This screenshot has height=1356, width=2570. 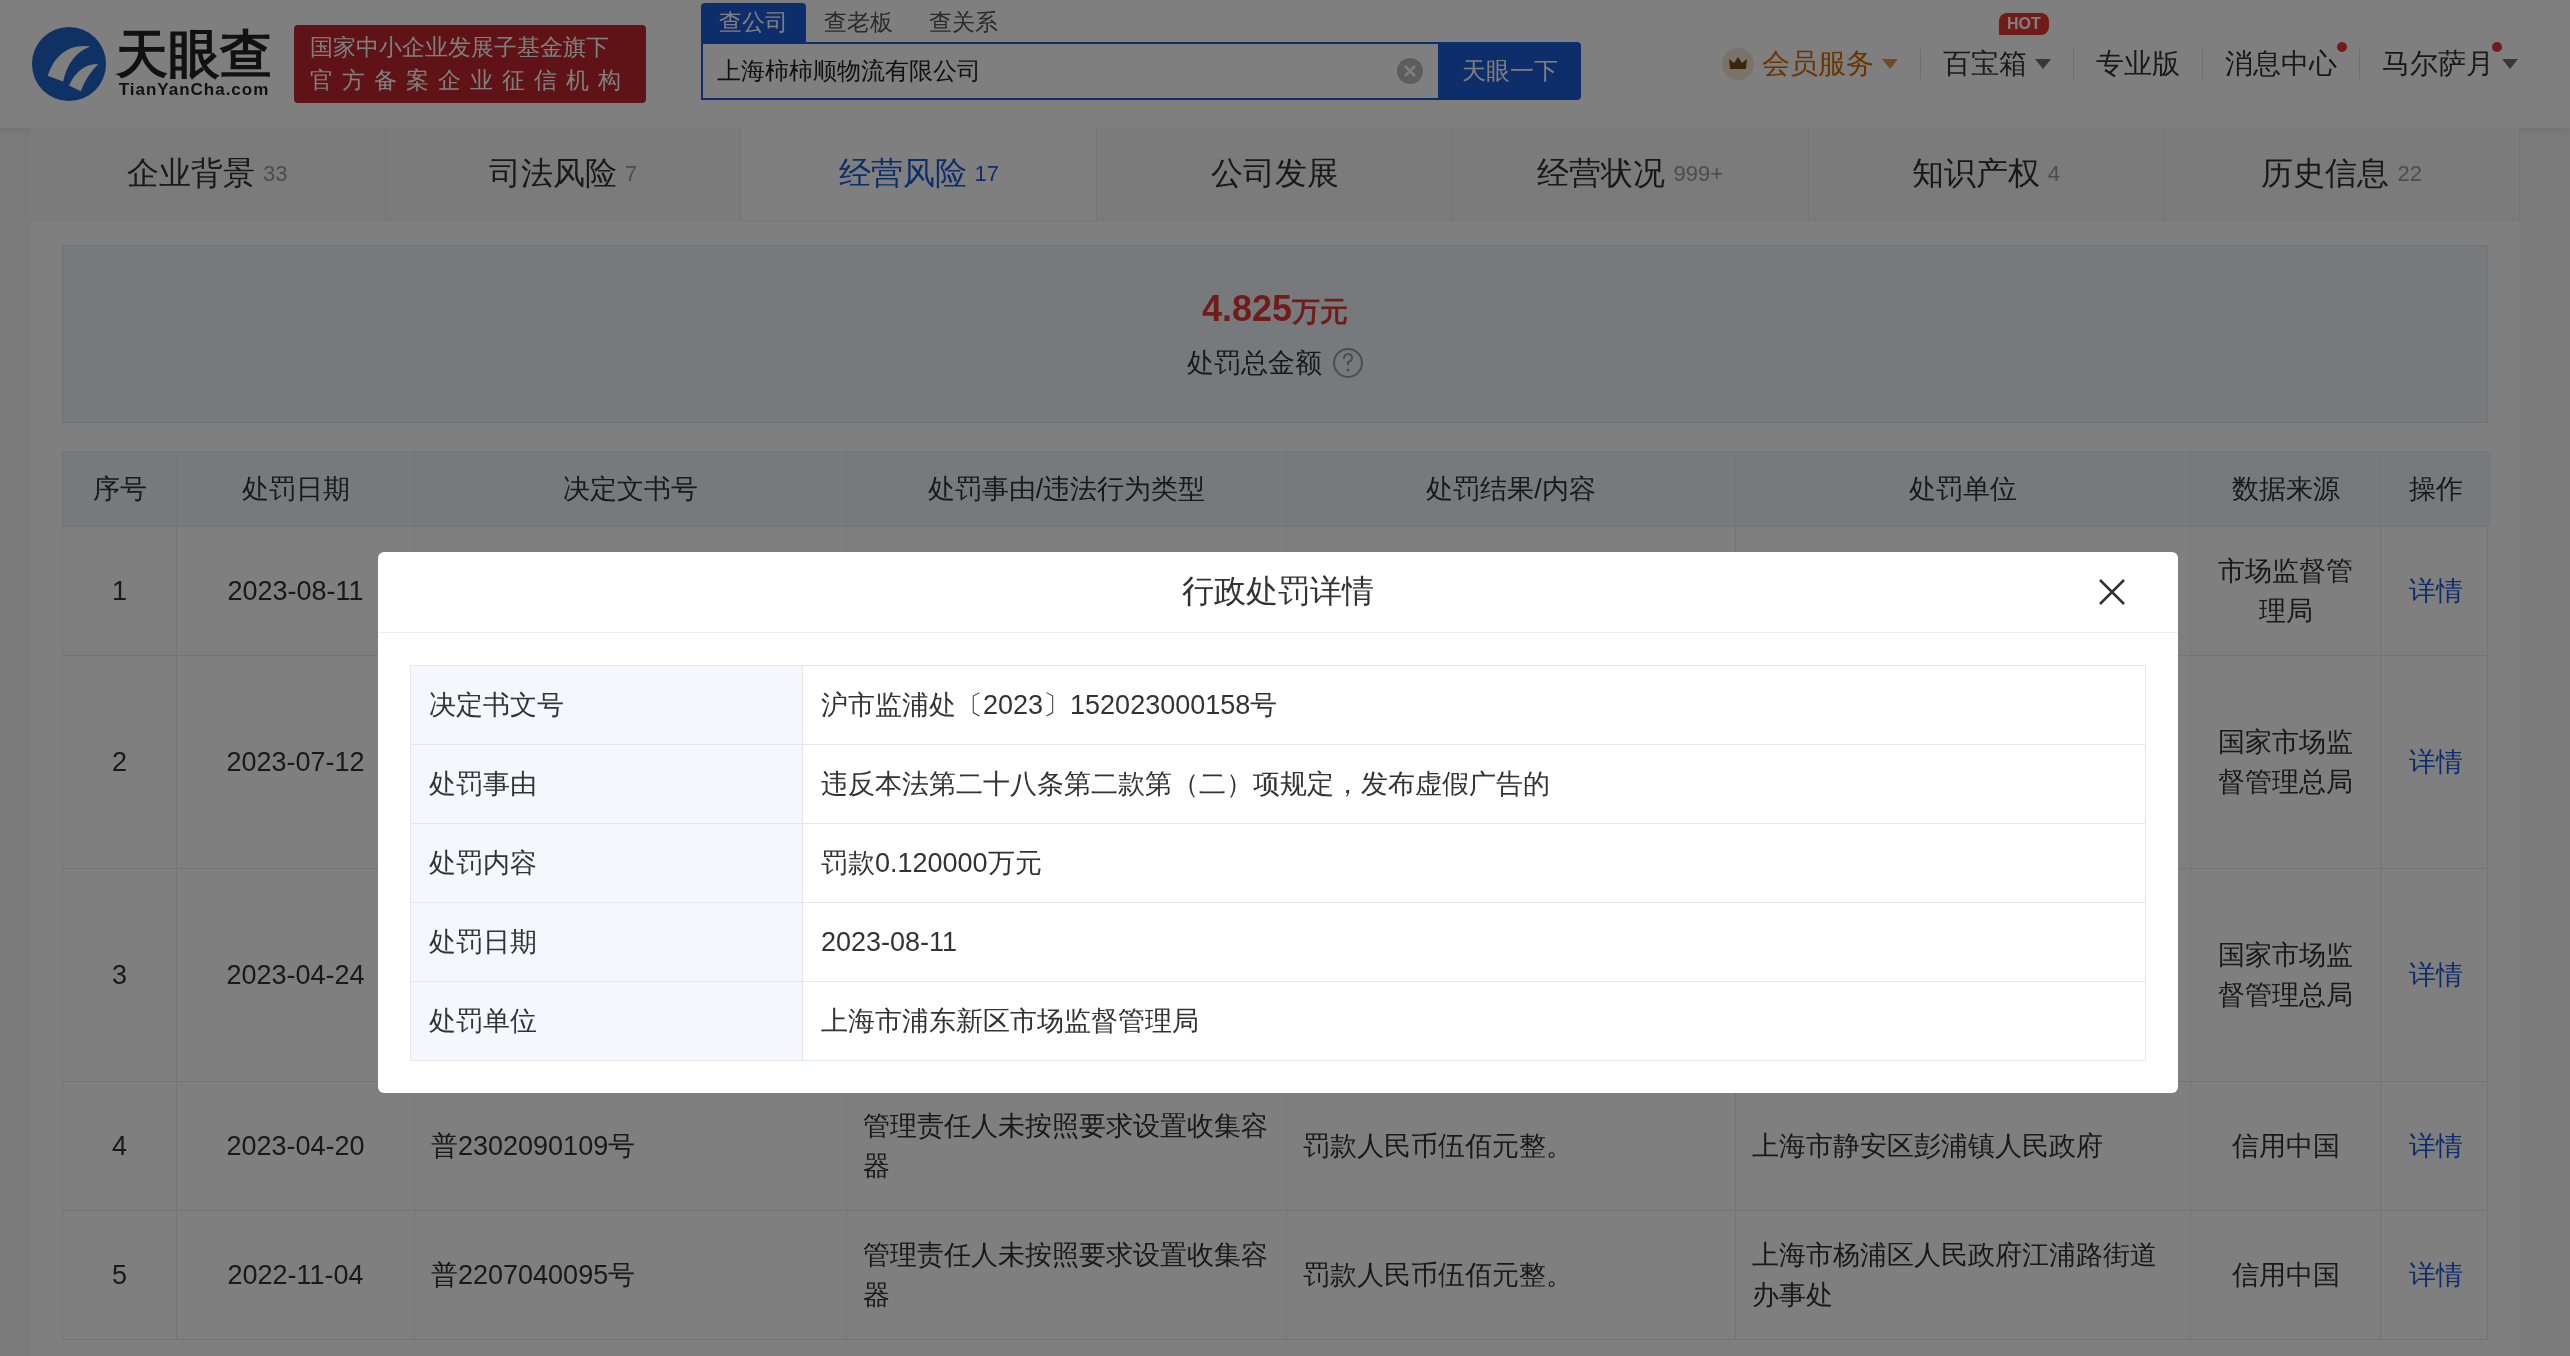 What do you see at coordinates (1963, 489) in the screenshot?
I see `column-header: 处罚单位` at bounding box center [1963, 489].